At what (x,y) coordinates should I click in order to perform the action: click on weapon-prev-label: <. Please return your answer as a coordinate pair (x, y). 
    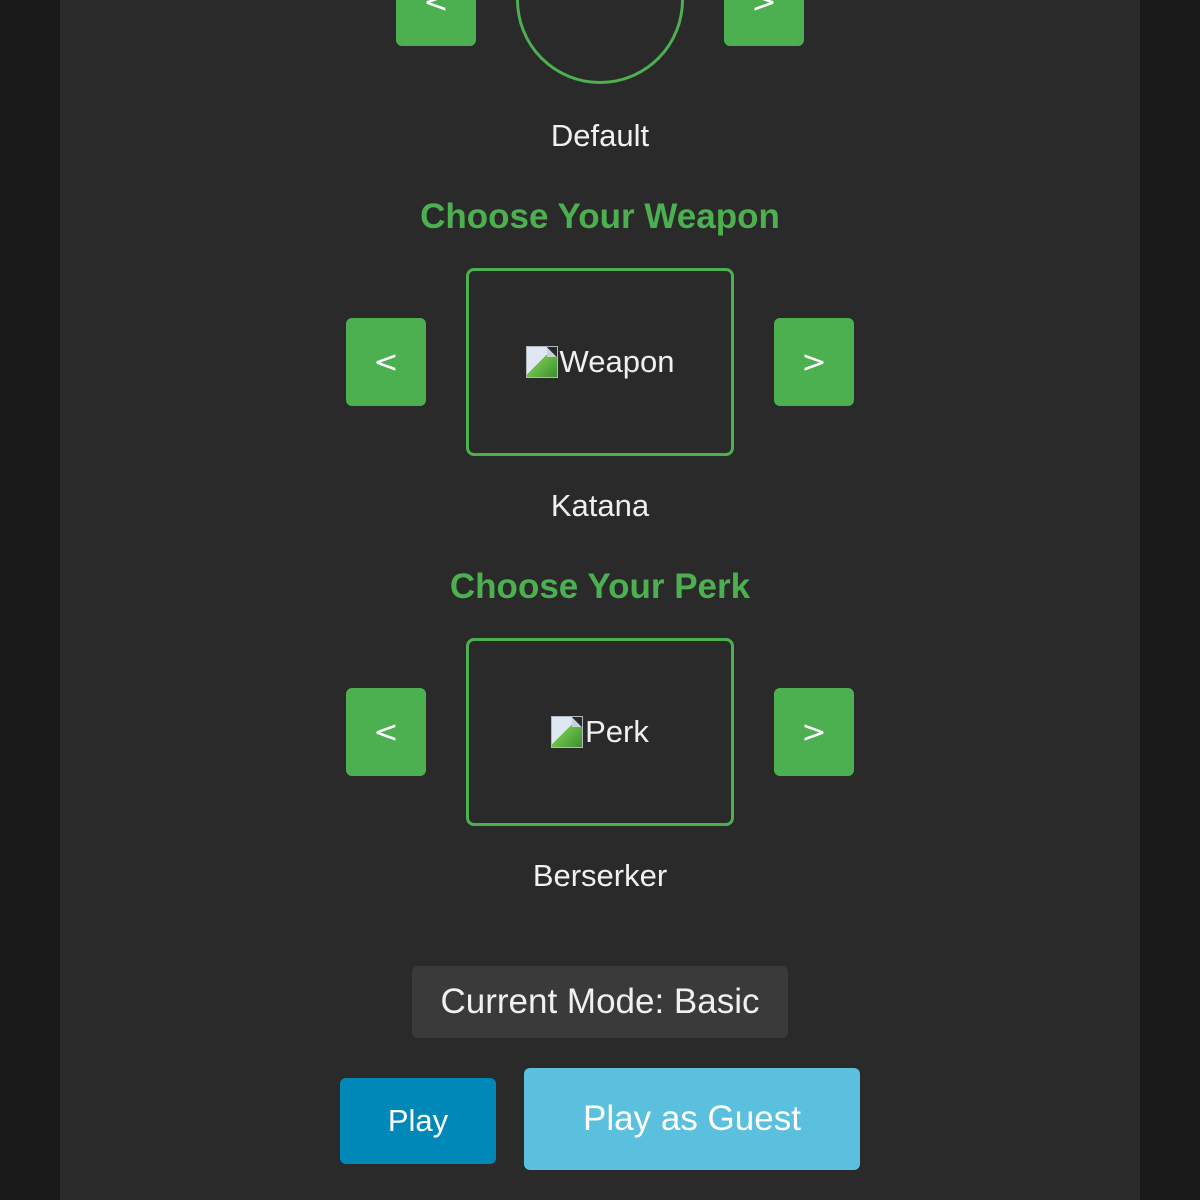
    Looking at the image, I should click on (386, 362).